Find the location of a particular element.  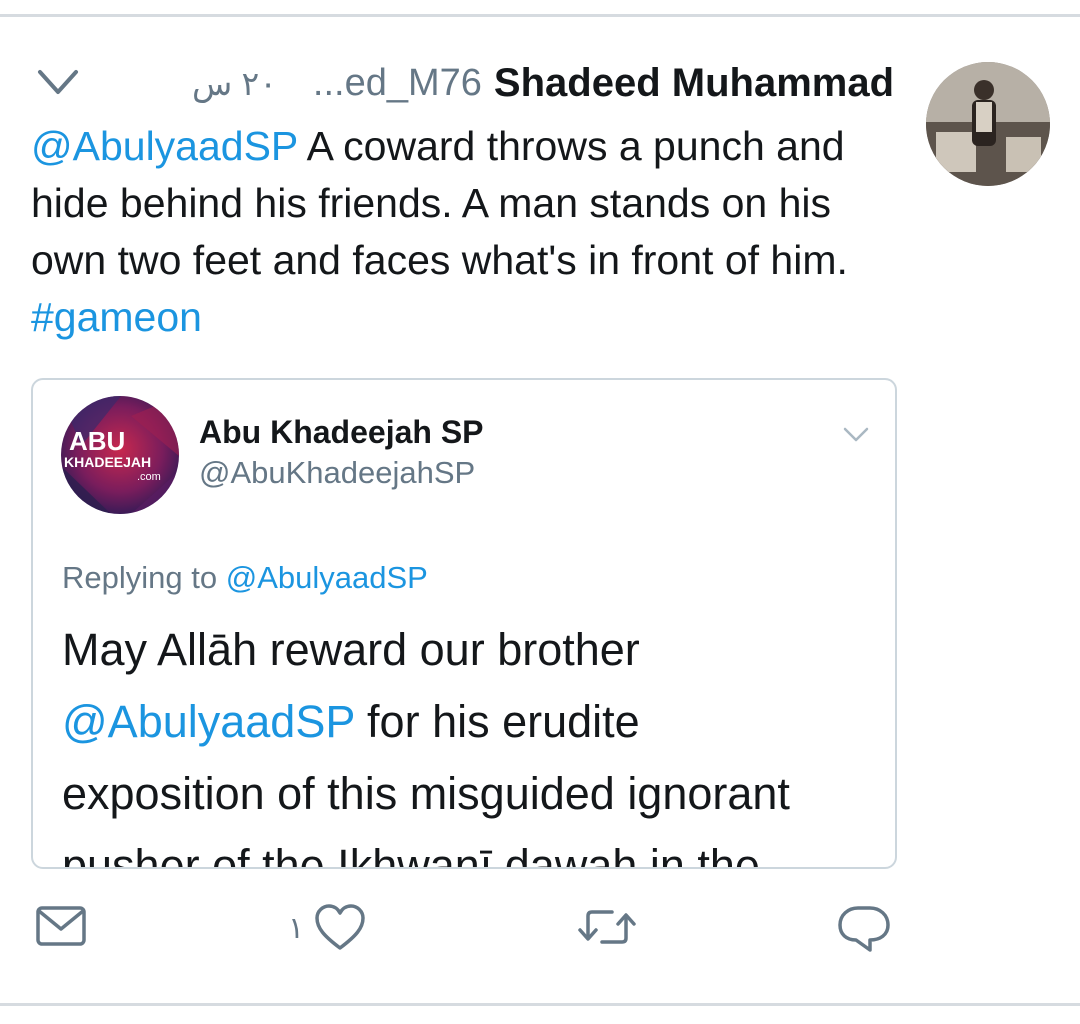

heart-icon is located at coordinates (340, 927).